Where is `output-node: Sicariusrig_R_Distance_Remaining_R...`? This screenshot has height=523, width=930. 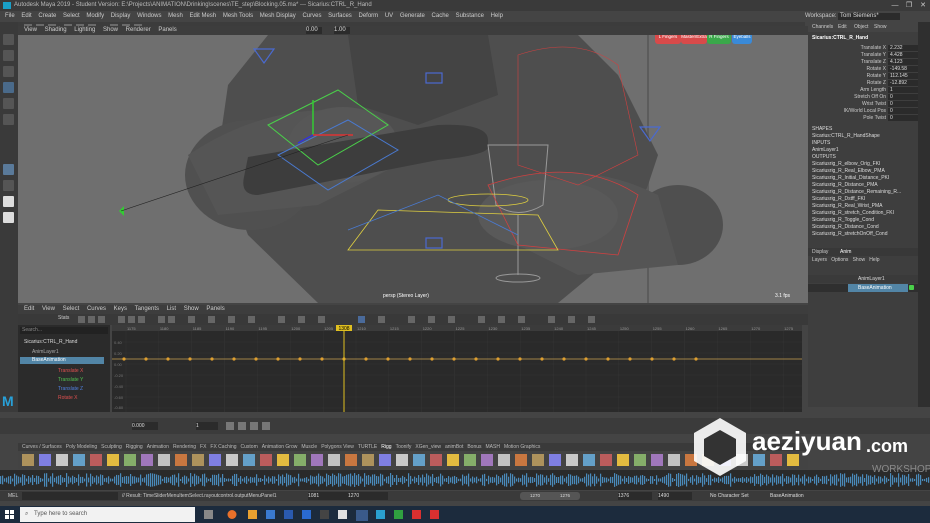
output-node: Sicariusrig_R_Distance_Remaining_R... is located at coordinates (856, 192).